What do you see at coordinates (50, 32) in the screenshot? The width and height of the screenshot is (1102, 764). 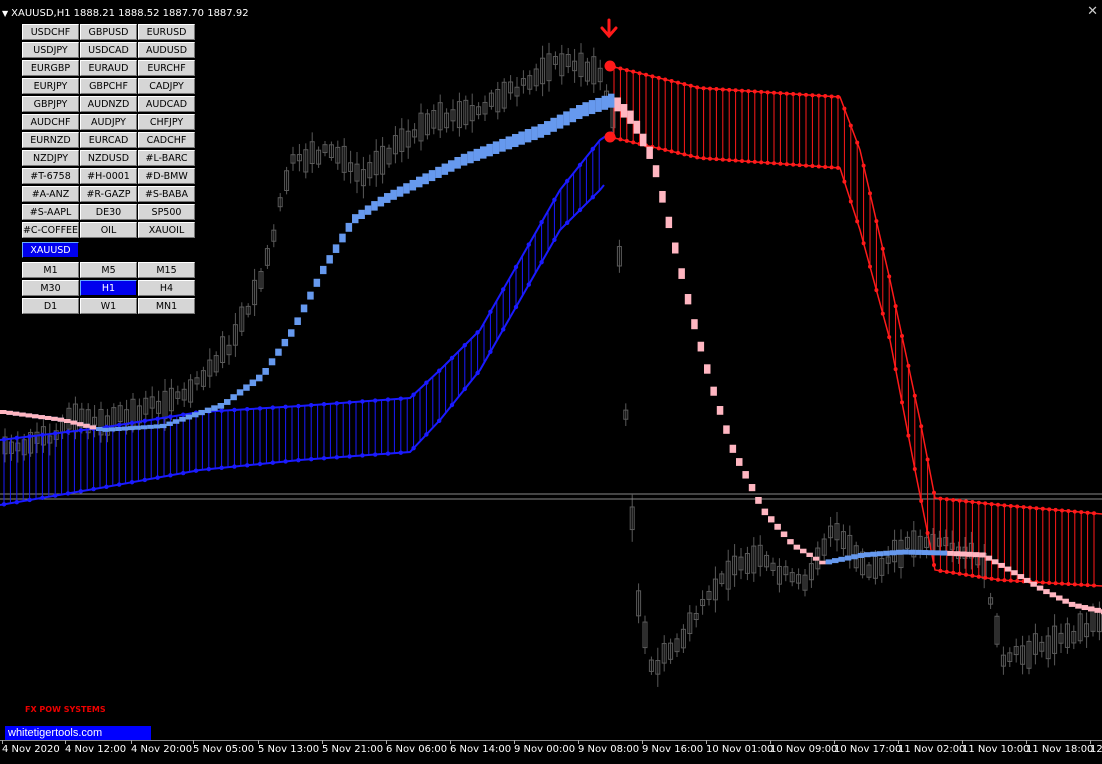 I see `symbol-button: USDCHF` at bounding box center [50, 32].